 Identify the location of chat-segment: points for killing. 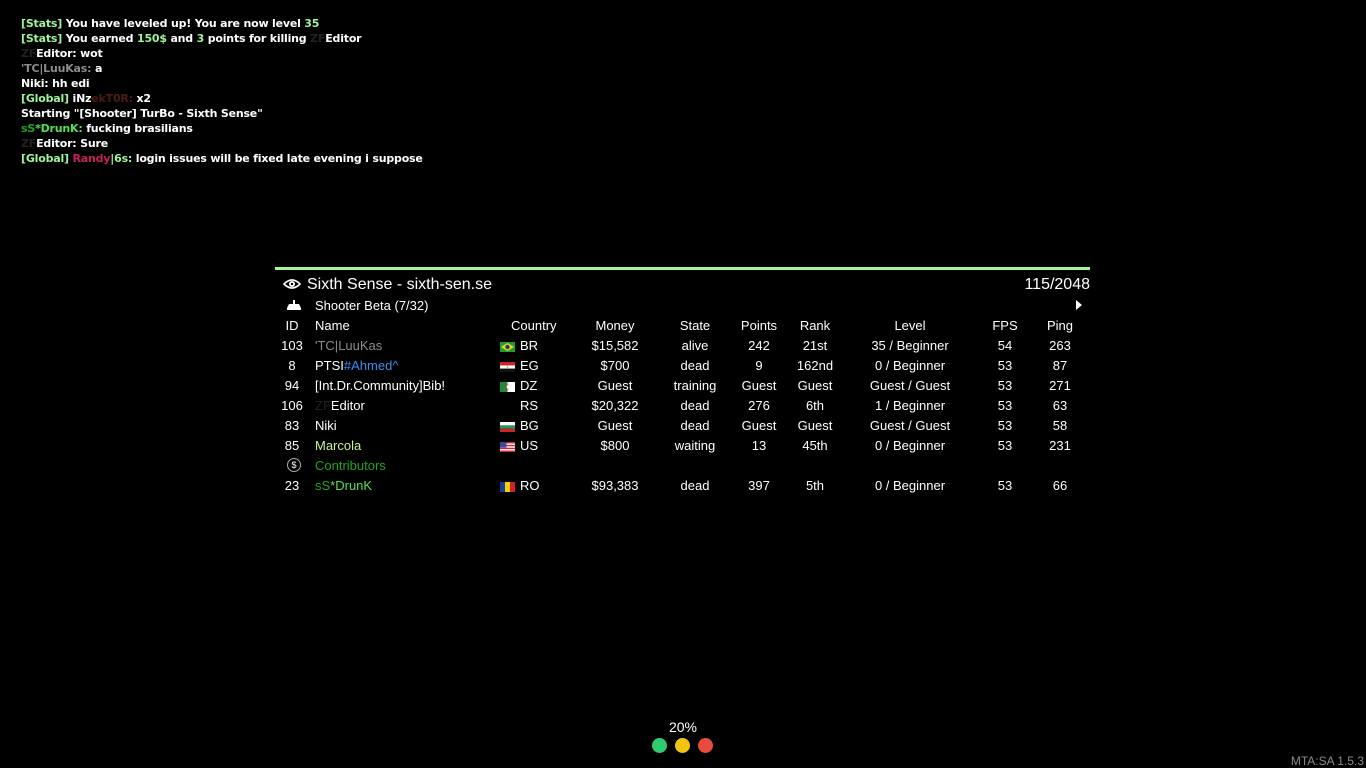
(257, 38).